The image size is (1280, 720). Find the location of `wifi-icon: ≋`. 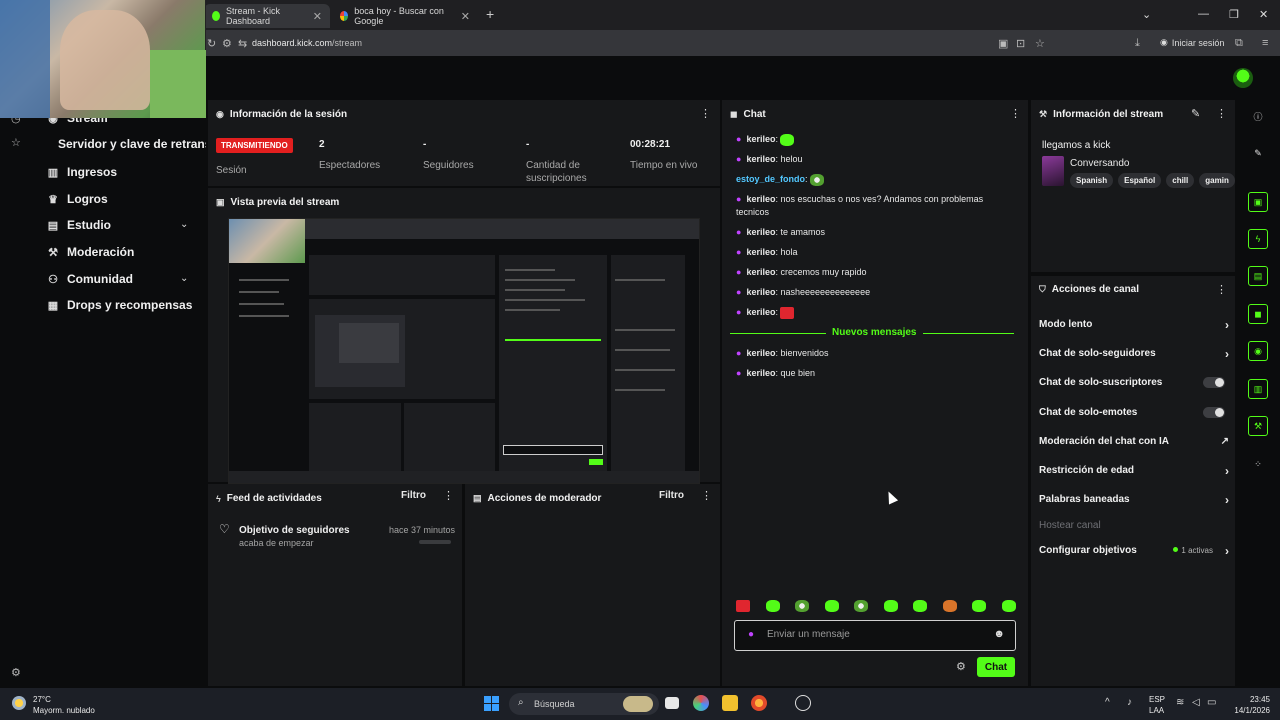

wifi-icon: ≋ is located at coordinates (1180, 702).